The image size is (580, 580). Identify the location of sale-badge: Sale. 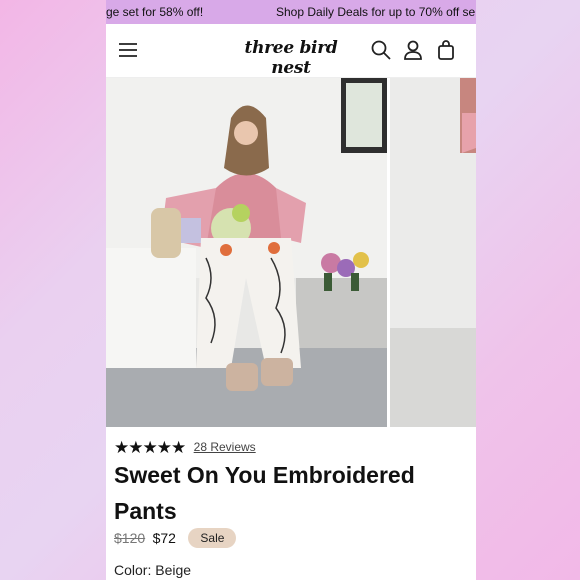
(212, 538).